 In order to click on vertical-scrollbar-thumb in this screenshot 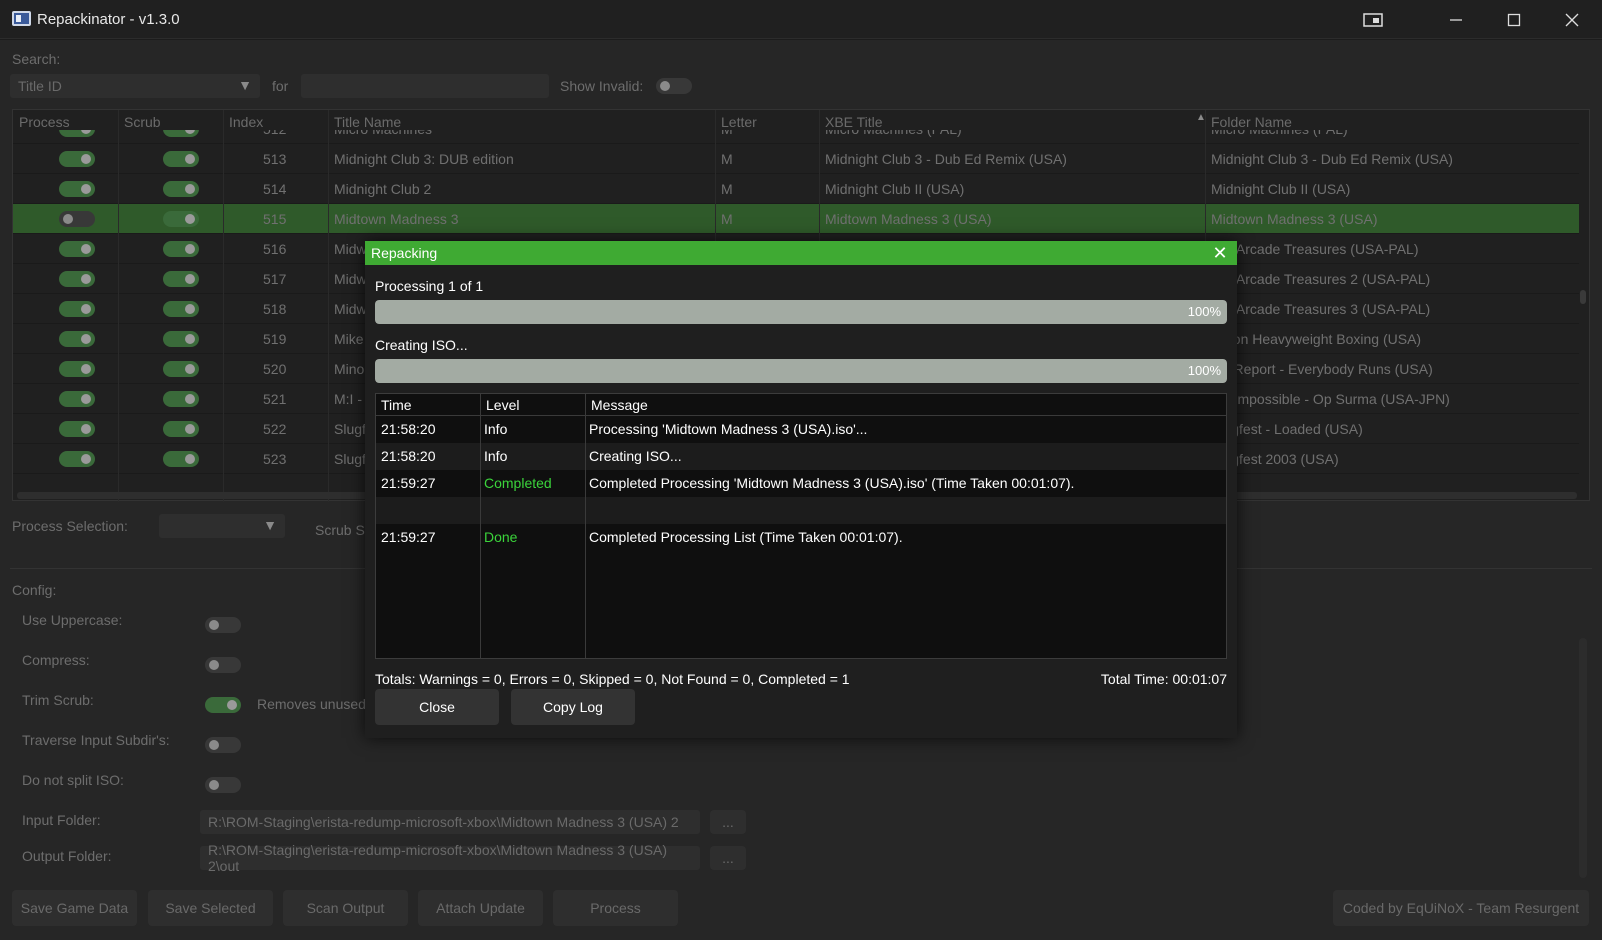, I will do `click(1583, 297)`.